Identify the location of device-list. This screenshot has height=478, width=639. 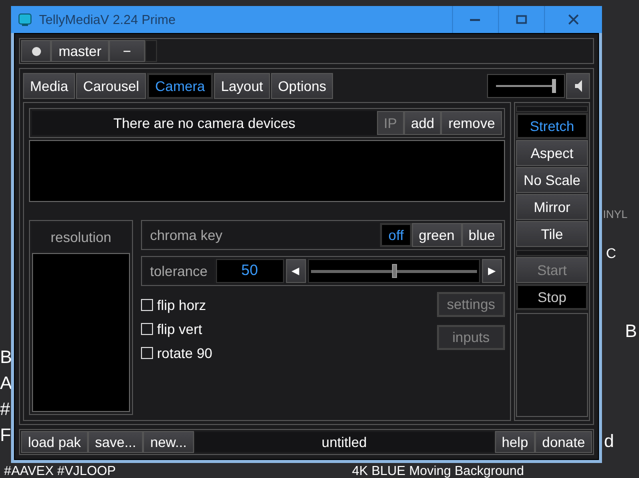
(267, 171).